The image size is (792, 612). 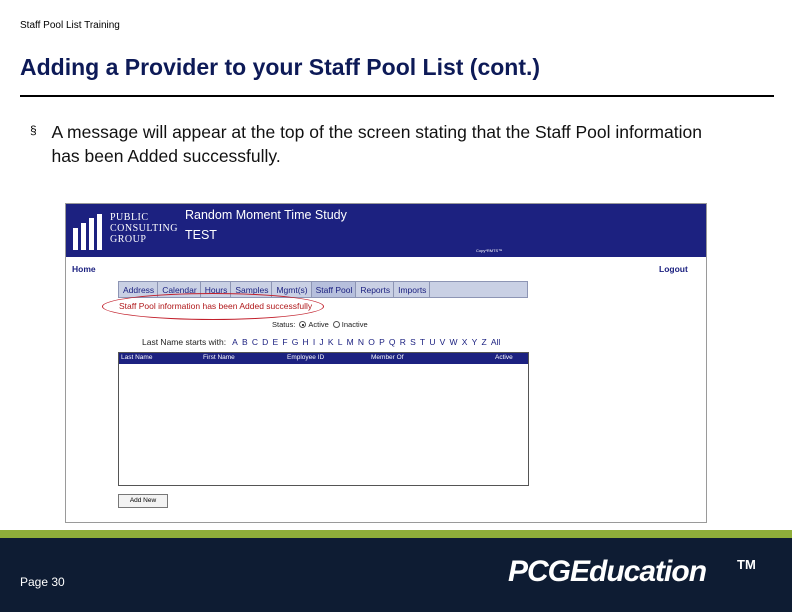 I want to click on app-subtitle: TEST, so click(x=201, y=235).